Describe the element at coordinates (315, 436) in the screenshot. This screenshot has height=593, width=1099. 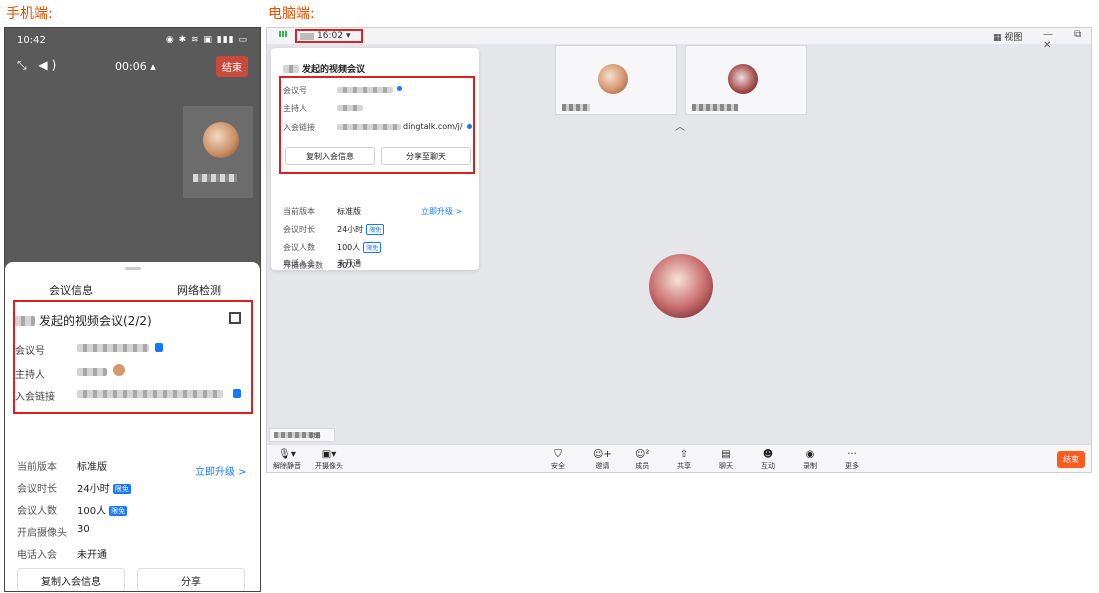
I see `self-tag: (我)` at that location.